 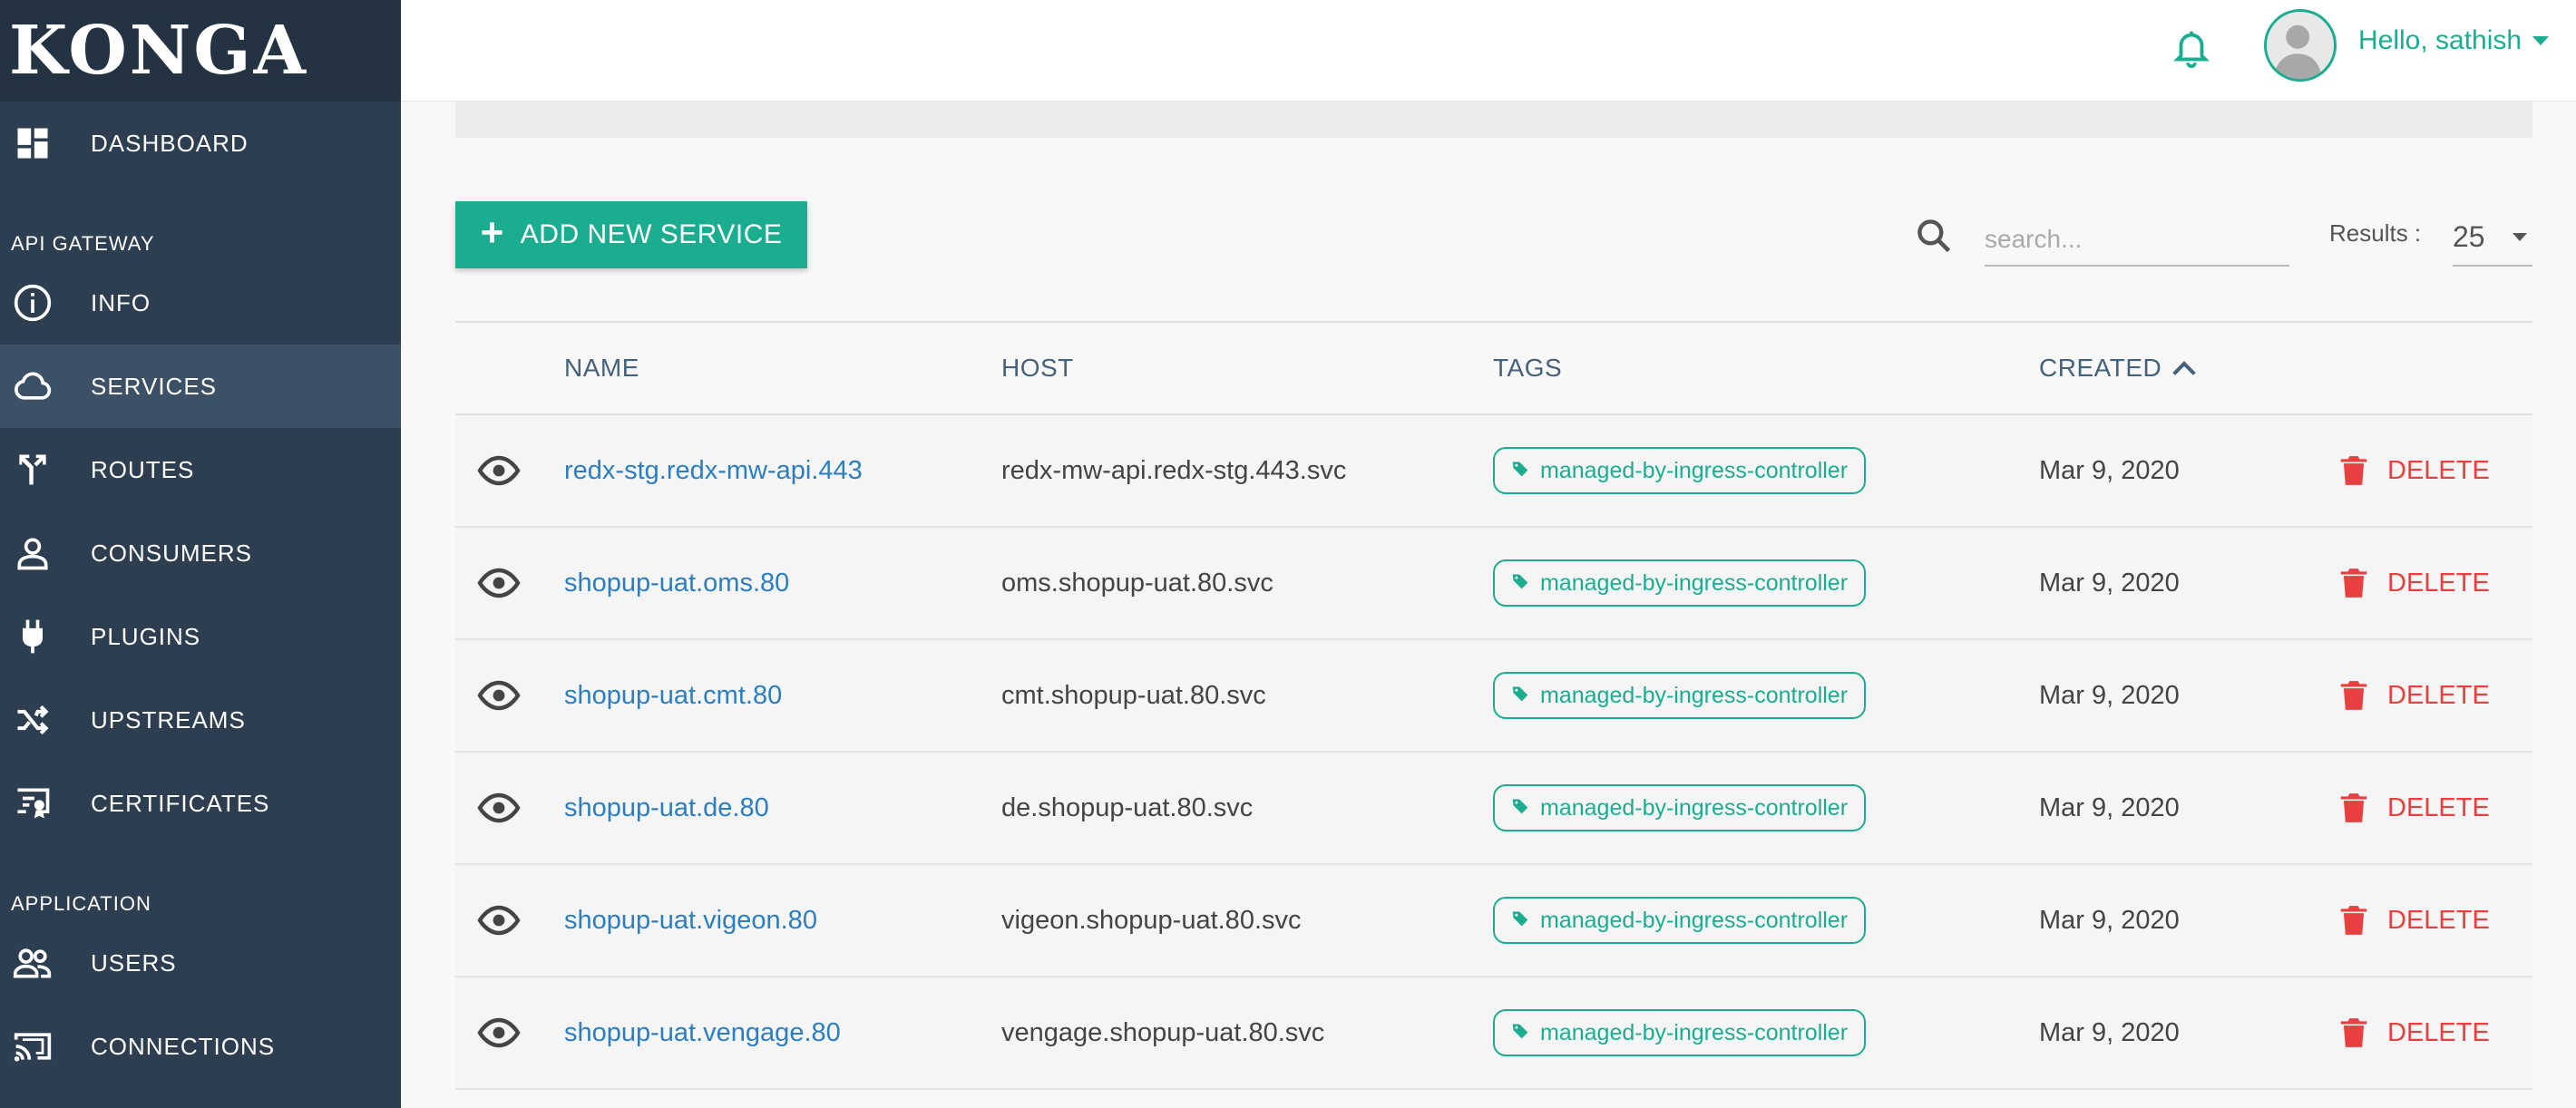 I want to click on cloud-icon, so click(x=33, y=386).